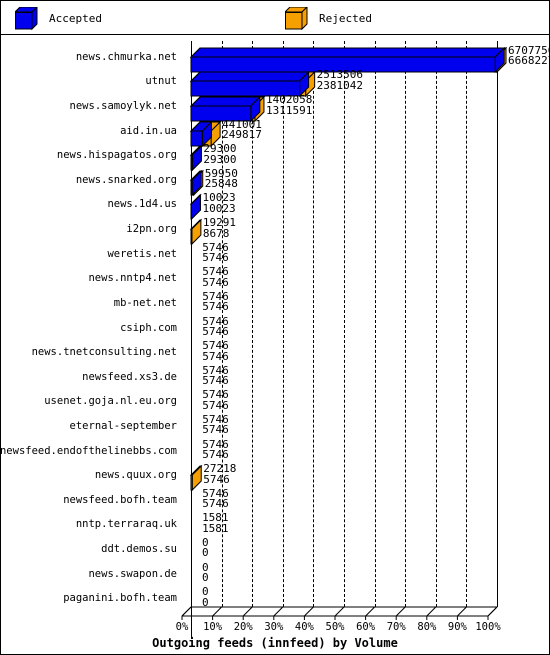 This screenshot has height=655, width=550. Describe the element at coordinates (126, 179) in the screenshot. I see `category-label: news.snarked.org` at that location.